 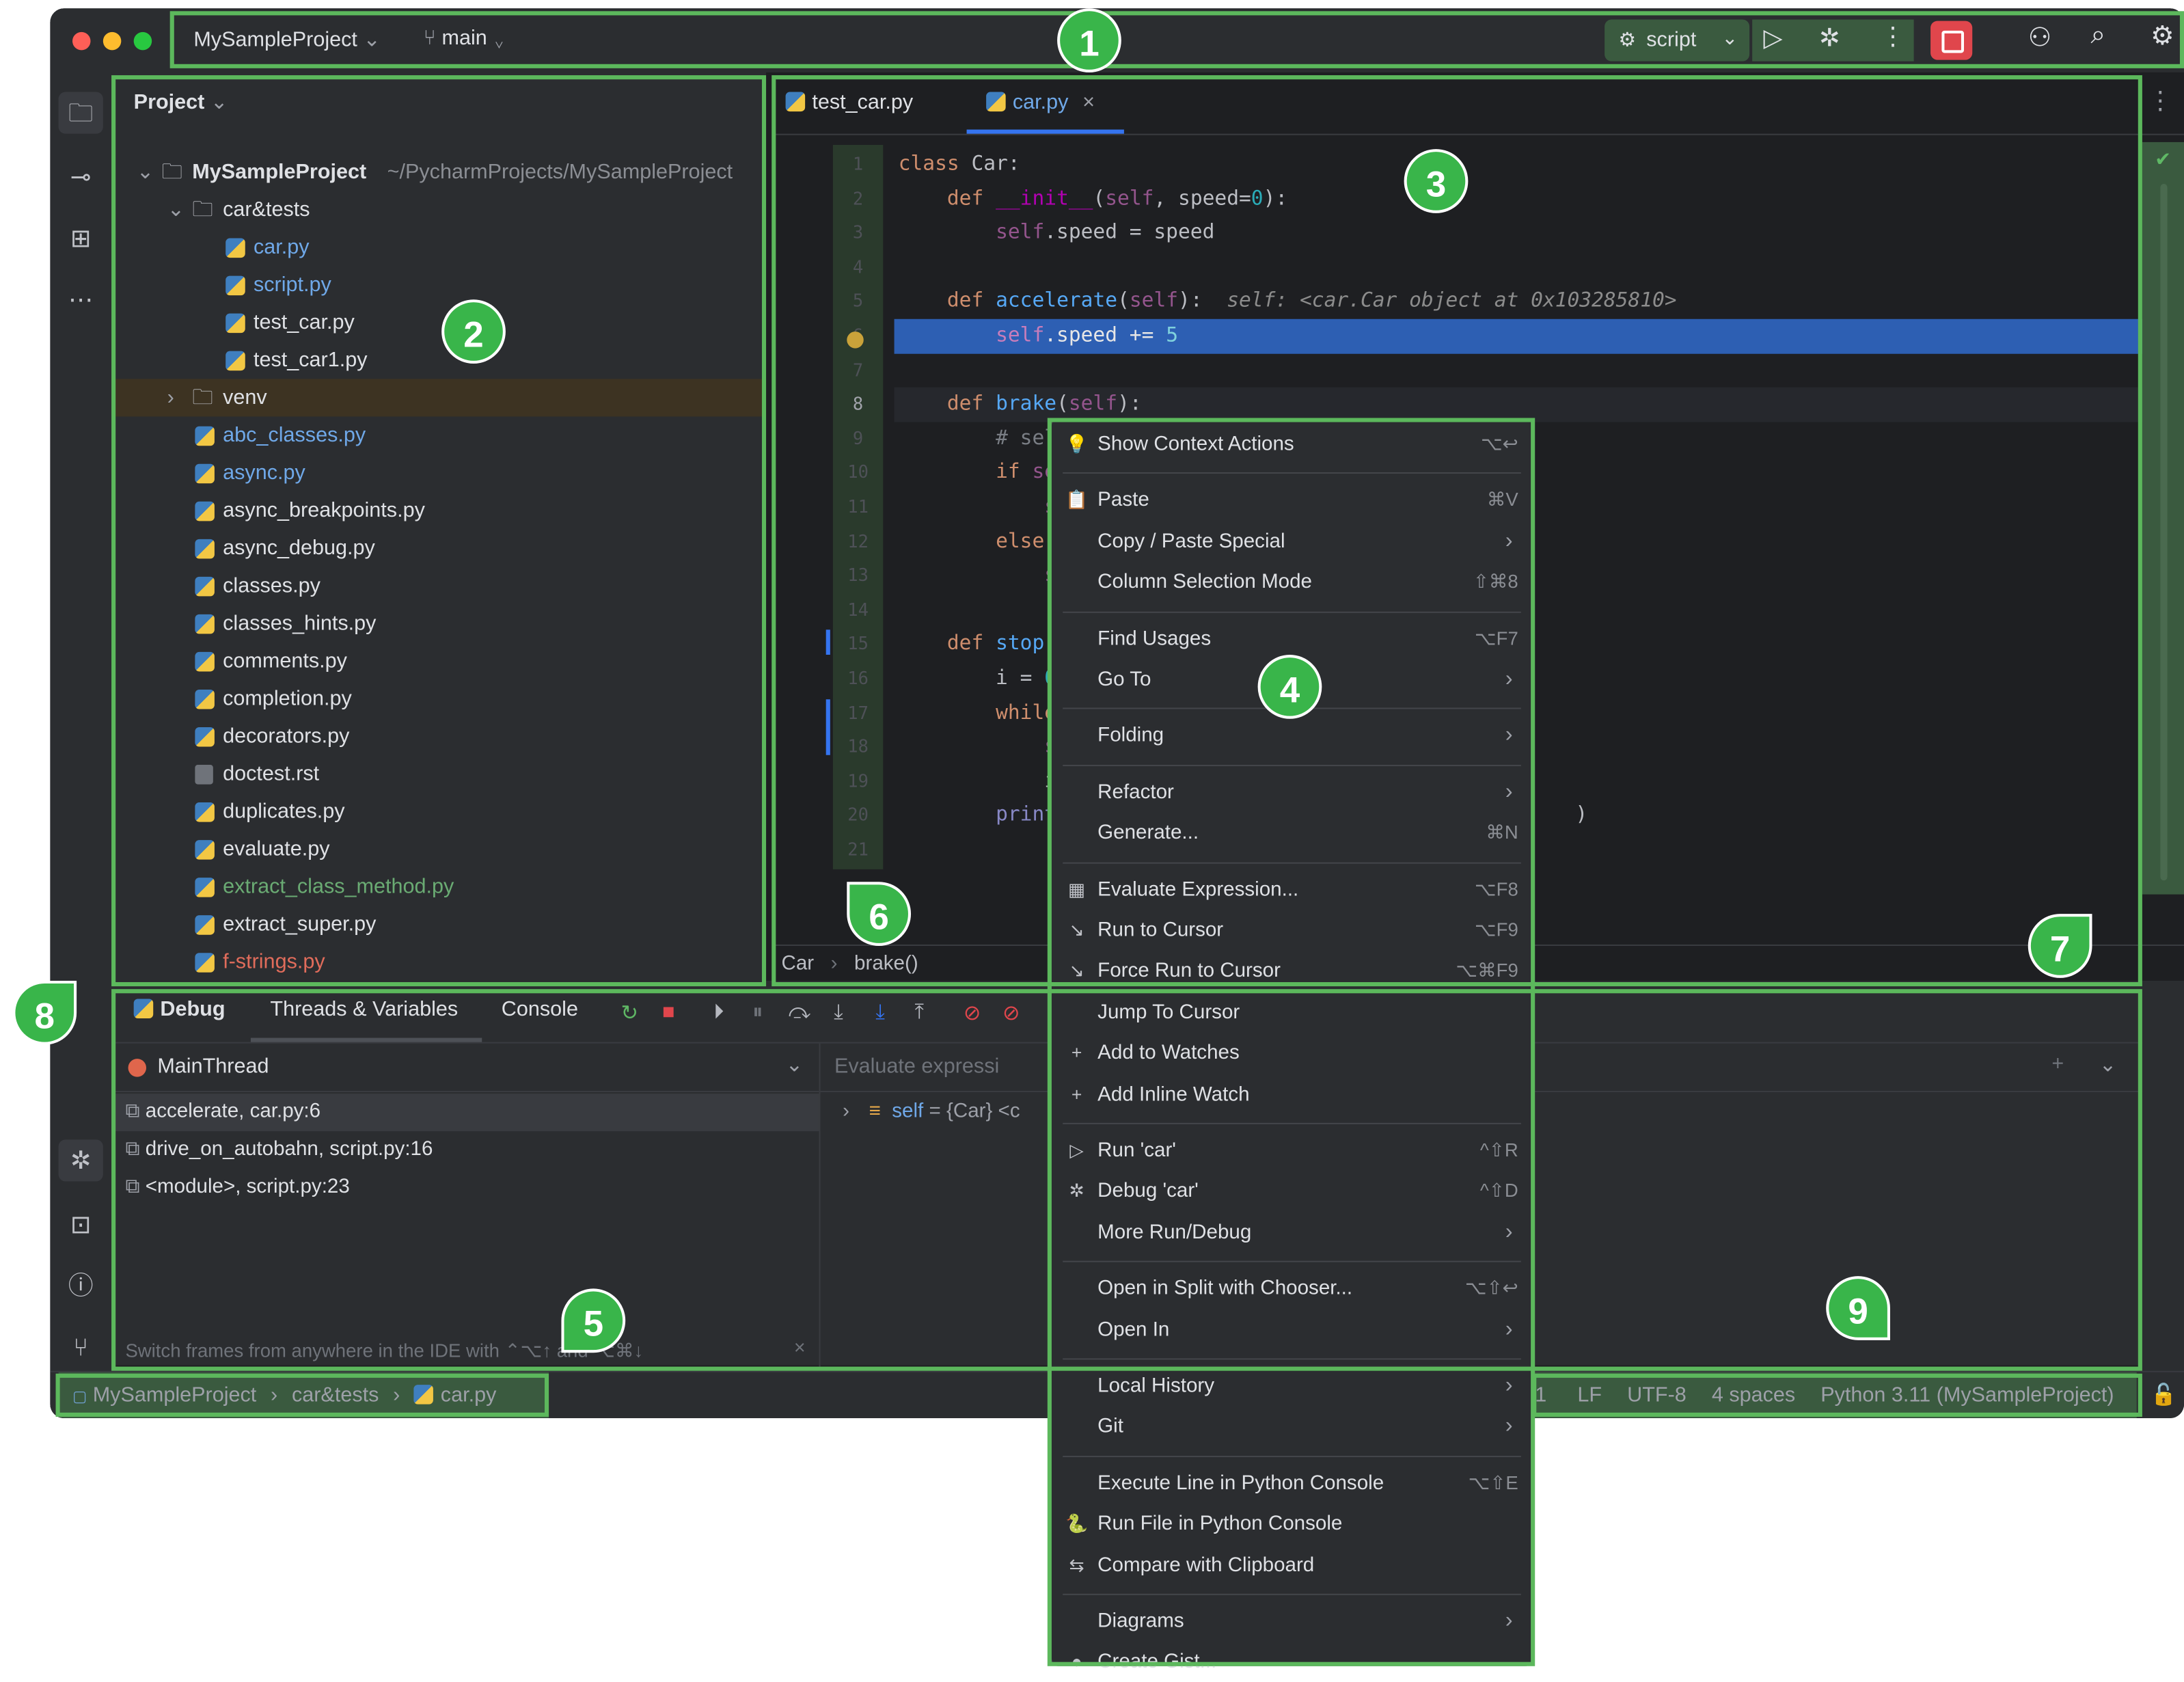 What do you see at coordinates (142, 41) in the screenshot?
I see `zoom-window-button` at bounding box center [142, 41].